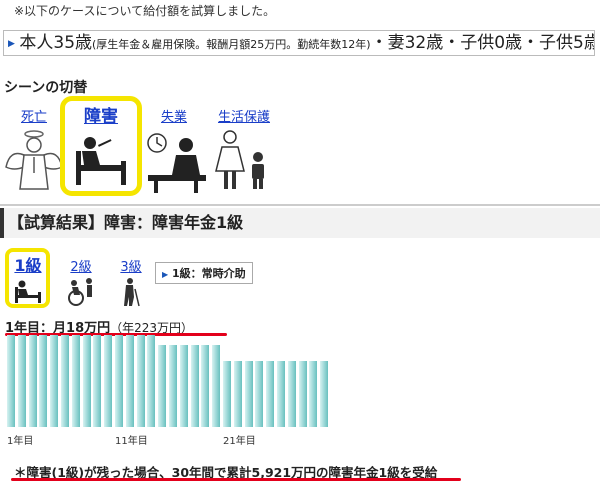  I want to click on scene-disability-label: 障害, so click(101, 114).